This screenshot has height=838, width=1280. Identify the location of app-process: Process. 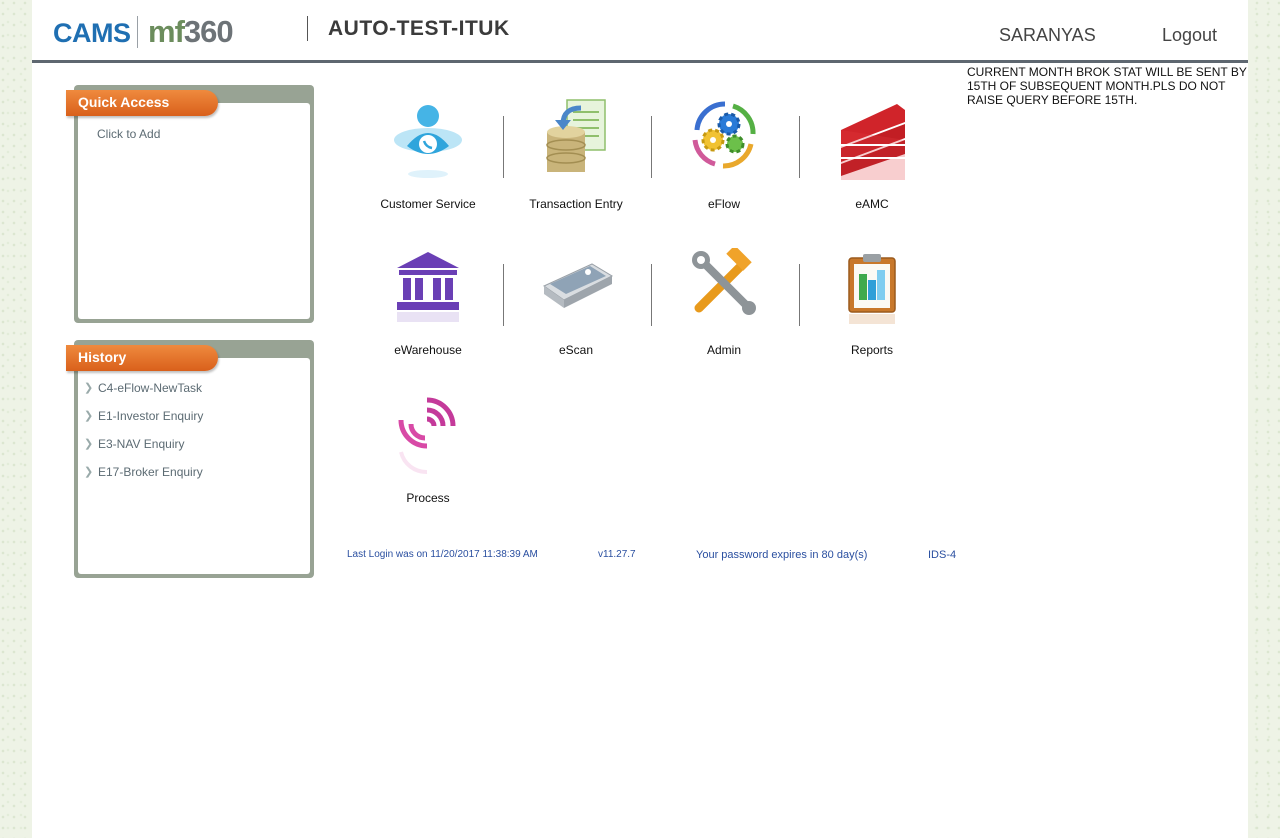
(428, 461).